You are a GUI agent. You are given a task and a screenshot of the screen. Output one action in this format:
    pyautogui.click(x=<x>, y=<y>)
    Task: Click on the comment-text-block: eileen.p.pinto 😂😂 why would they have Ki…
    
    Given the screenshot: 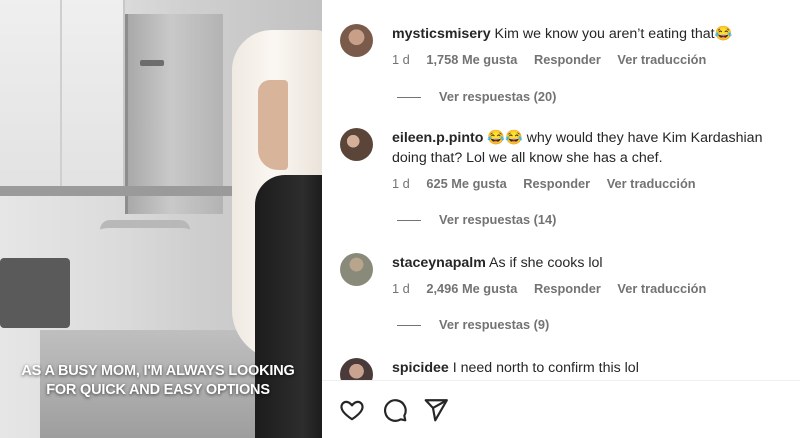 What is the action you would take?
    pyautogui.click(x=592, y=148)
    